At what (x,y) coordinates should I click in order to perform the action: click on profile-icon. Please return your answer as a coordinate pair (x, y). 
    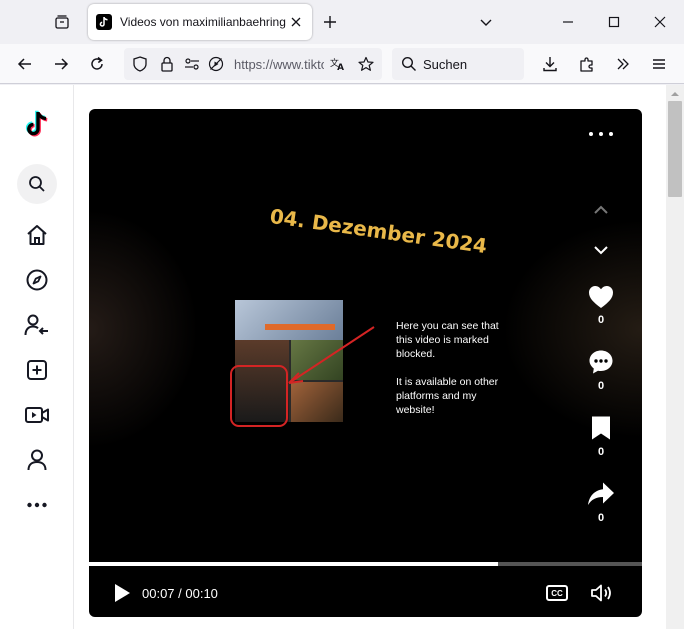
    Looking at the image, I should click on (37, 460).